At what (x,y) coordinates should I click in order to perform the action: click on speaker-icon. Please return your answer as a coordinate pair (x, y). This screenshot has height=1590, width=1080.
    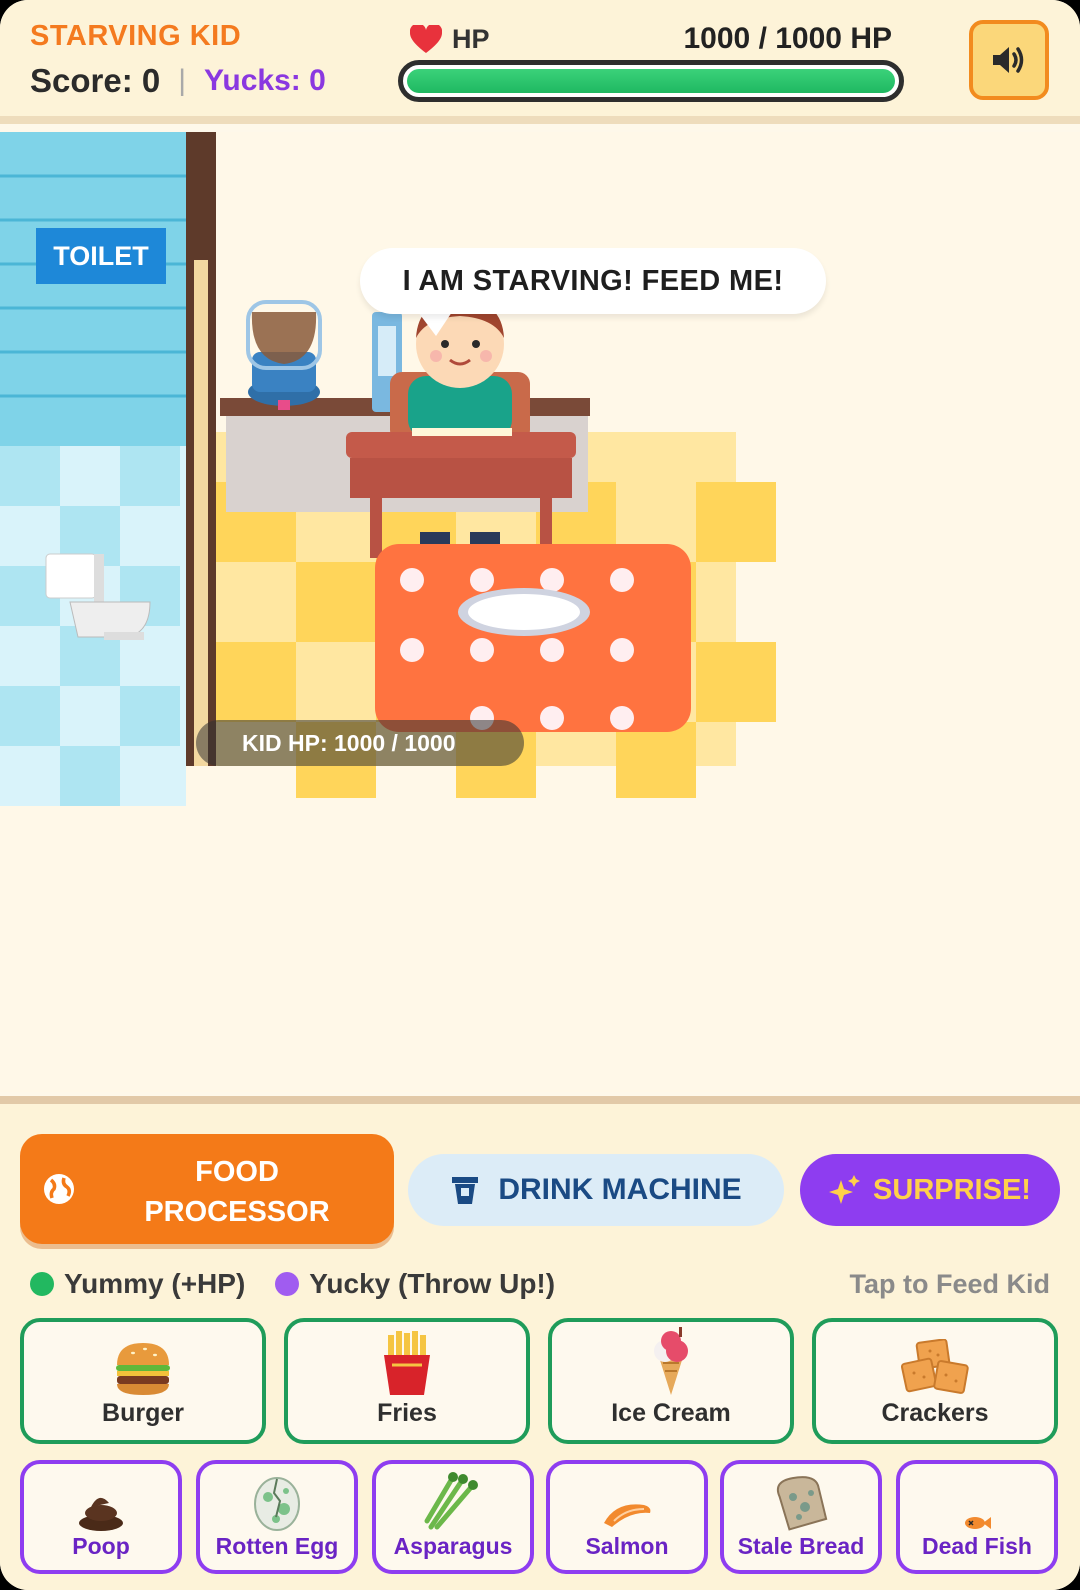
    Looking at the image, I should click on (1008, 60).